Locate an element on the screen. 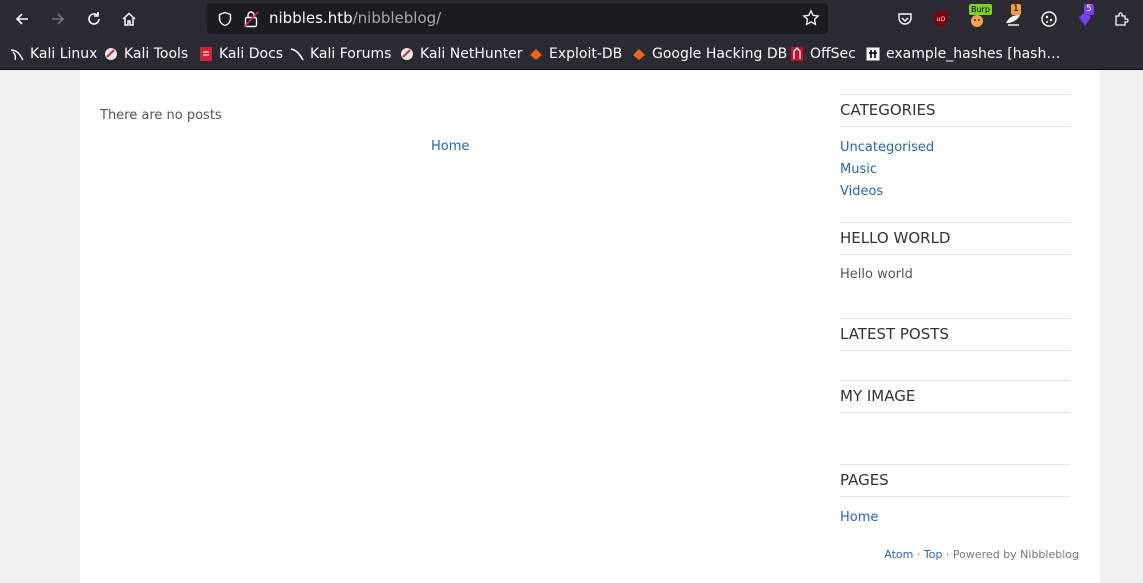 This screenshot has width=1143, height=583. bookmark-kali-docs: Kali Docs is located at coordinates (241, 54).